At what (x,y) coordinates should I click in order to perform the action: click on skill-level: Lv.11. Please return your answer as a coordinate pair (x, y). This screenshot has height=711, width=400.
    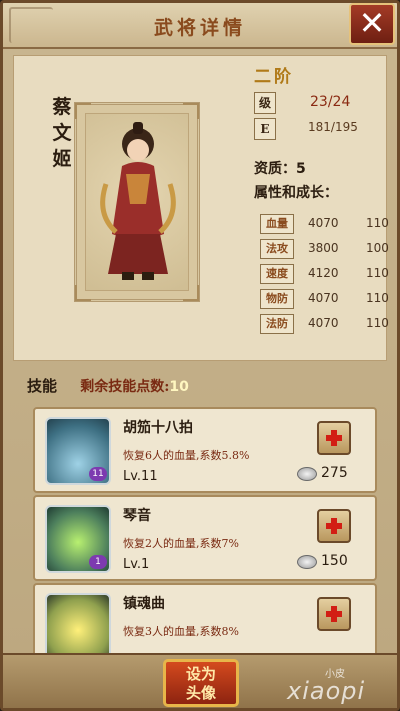
    Looking at the image, I should click on (140, 476).